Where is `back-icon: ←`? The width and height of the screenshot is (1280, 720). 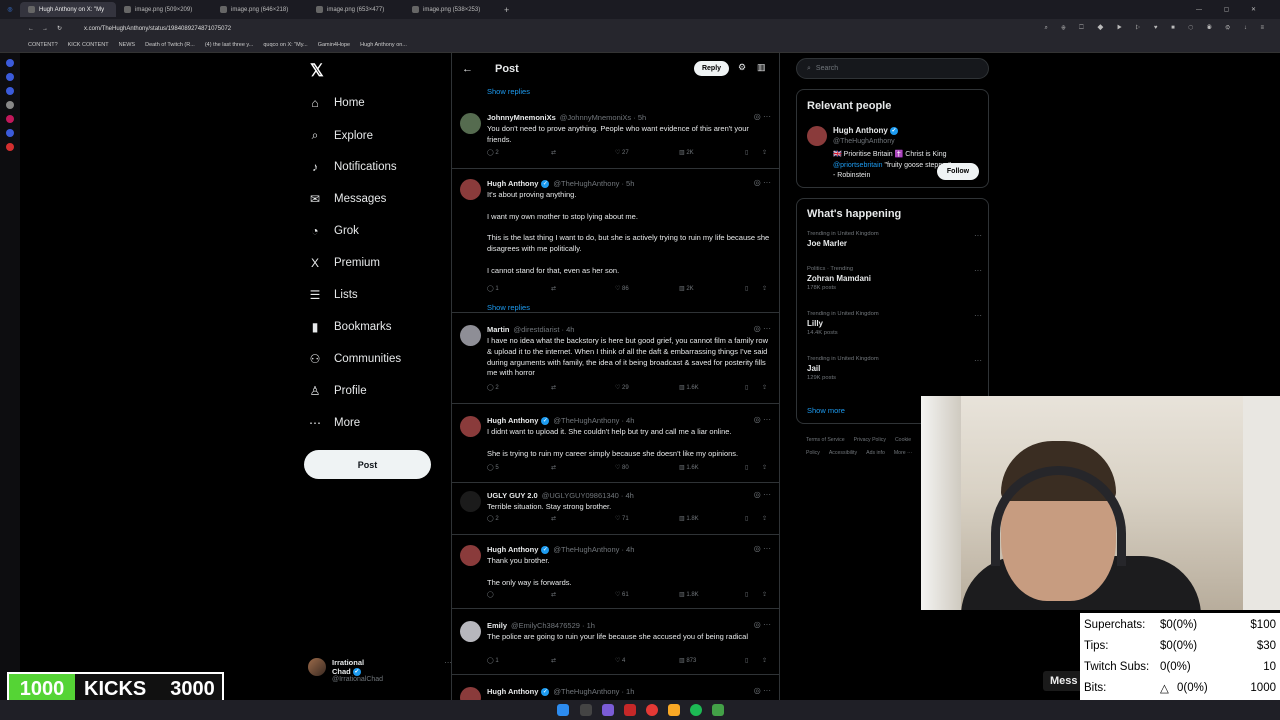
back-icon: ← is located at coordinates (31, 29).